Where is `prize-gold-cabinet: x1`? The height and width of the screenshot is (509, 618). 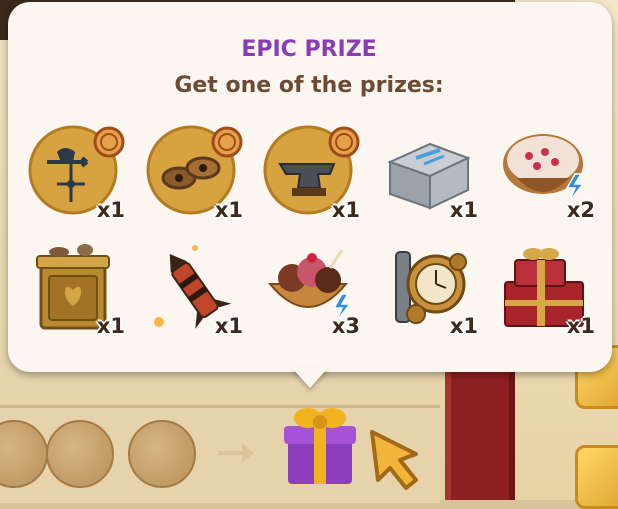
prize-gold-cabinet: x1 is located at coordinates (77, 288).